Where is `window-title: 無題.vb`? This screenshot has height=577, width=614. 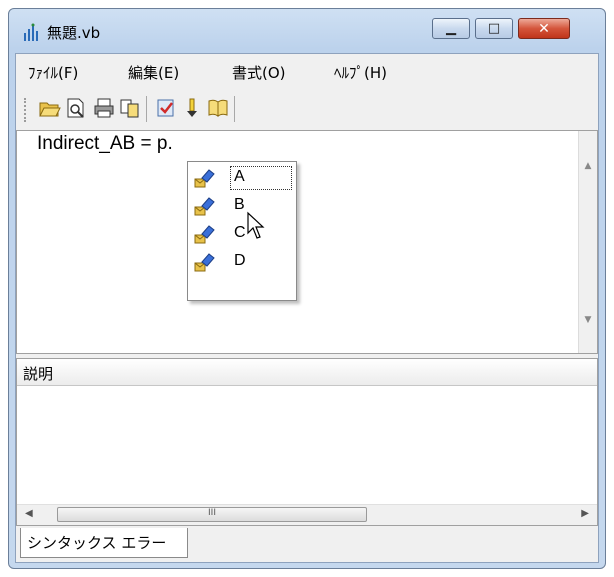
window-title: 無題.vb is located at coordinates (74, 33).